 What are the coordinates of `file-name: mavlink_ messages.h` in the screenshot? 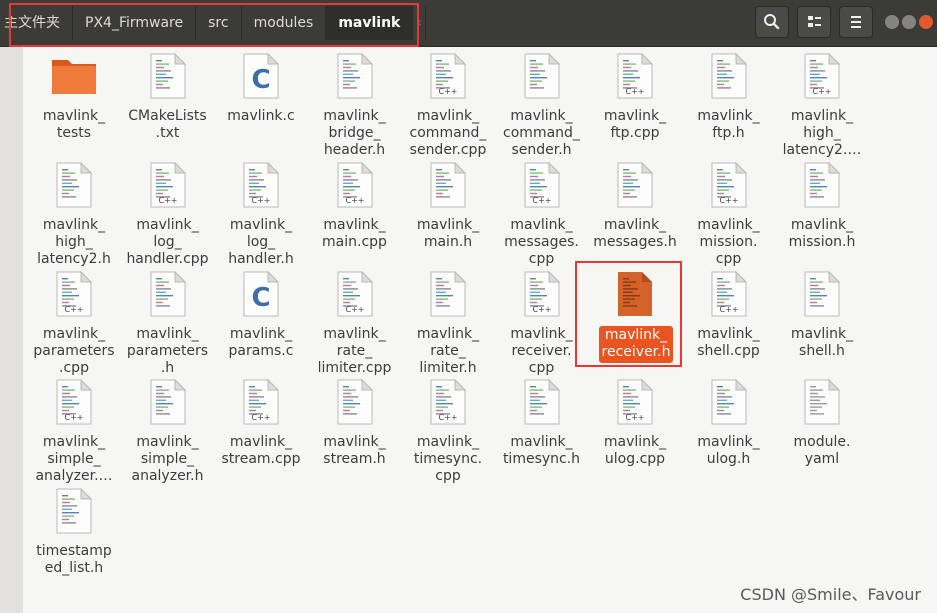 It's located at (635, 233).